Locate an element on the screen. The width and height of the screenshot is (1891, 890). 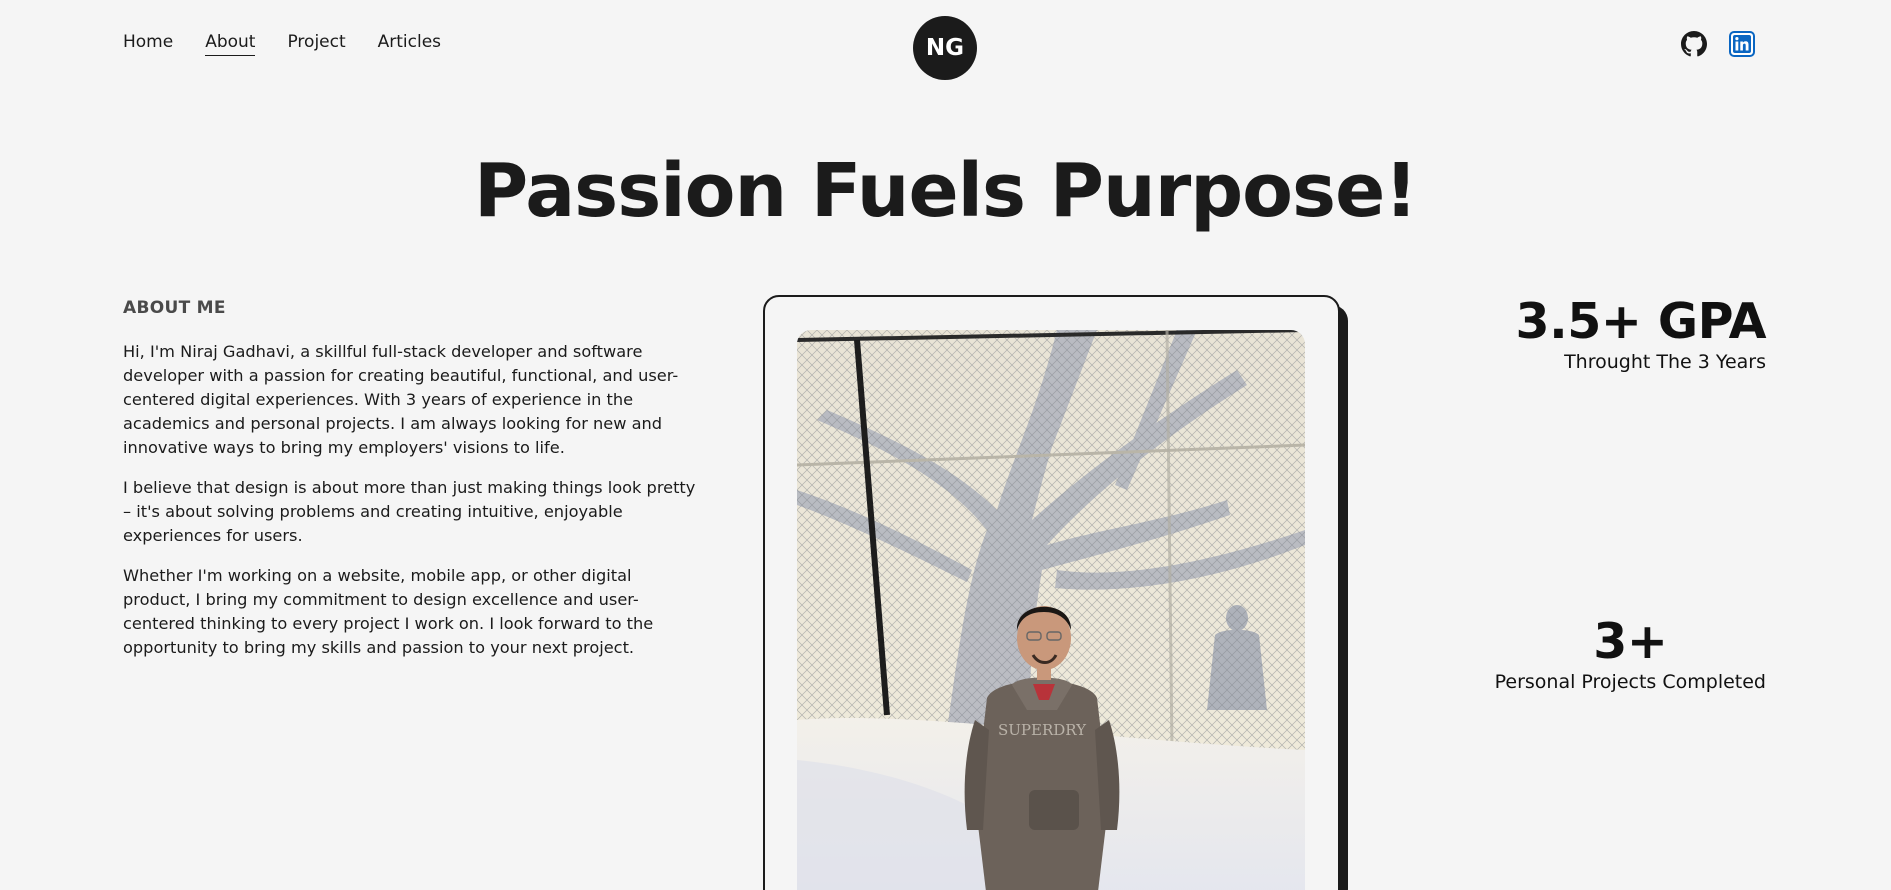
stat-gpa-label: Throught The 3 Years is located at coordinates (1665, 362).